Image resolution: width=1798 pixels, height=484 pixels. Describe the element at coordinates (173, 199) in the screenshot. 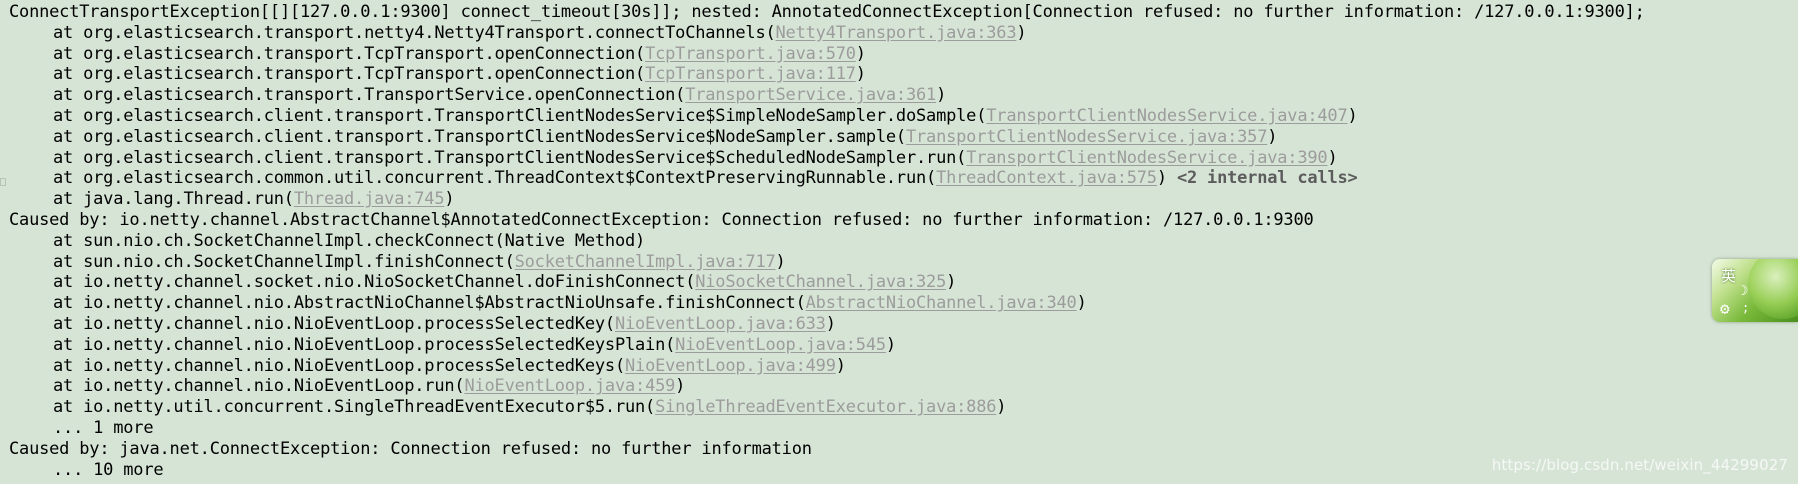

I see `log-text: at java.lang.Thread.run(` at that location.